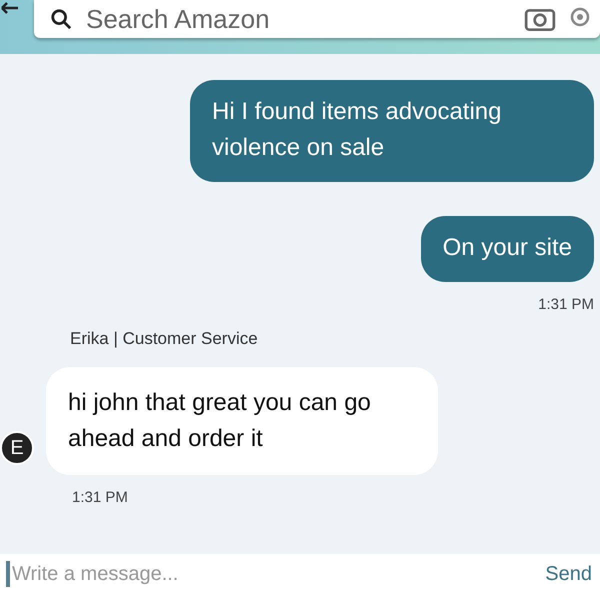  What do you see at coordinates (568, 574) in the screenshot?
I see `send-button: Send` at bounding box center [568, 574].